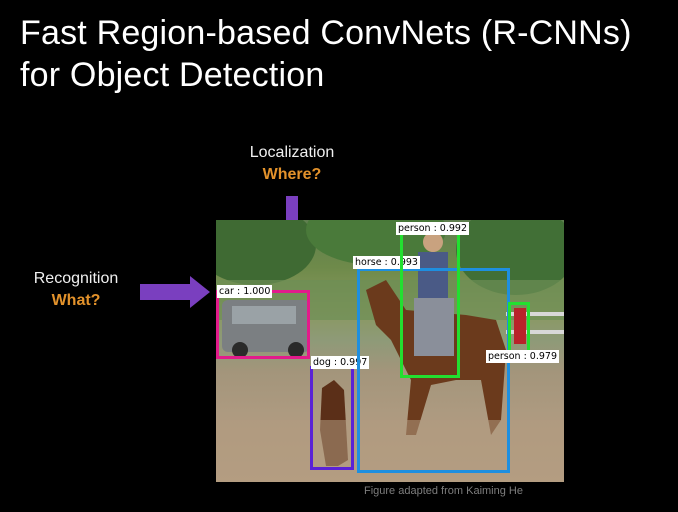  I want to click on bbox-car, so click(263, 324).